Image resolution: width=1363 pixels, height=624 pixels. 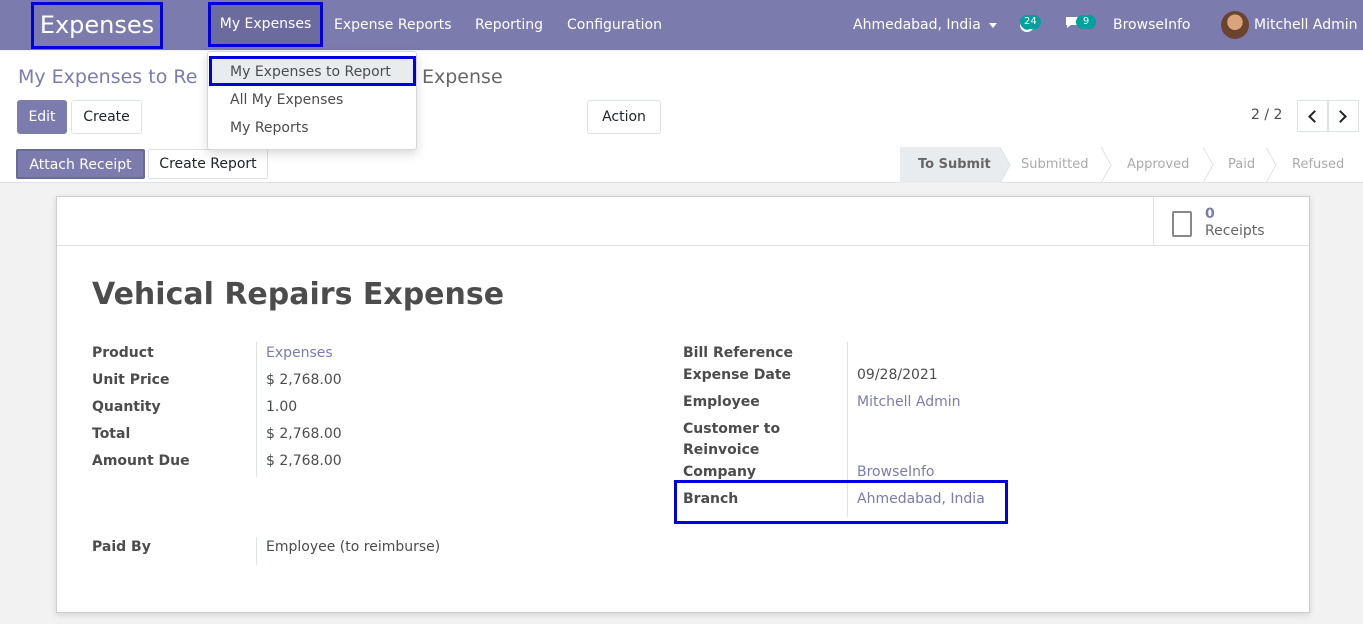 I want to click on branch-switcher: Ahmedabad, India, so click(x=925, y=25).